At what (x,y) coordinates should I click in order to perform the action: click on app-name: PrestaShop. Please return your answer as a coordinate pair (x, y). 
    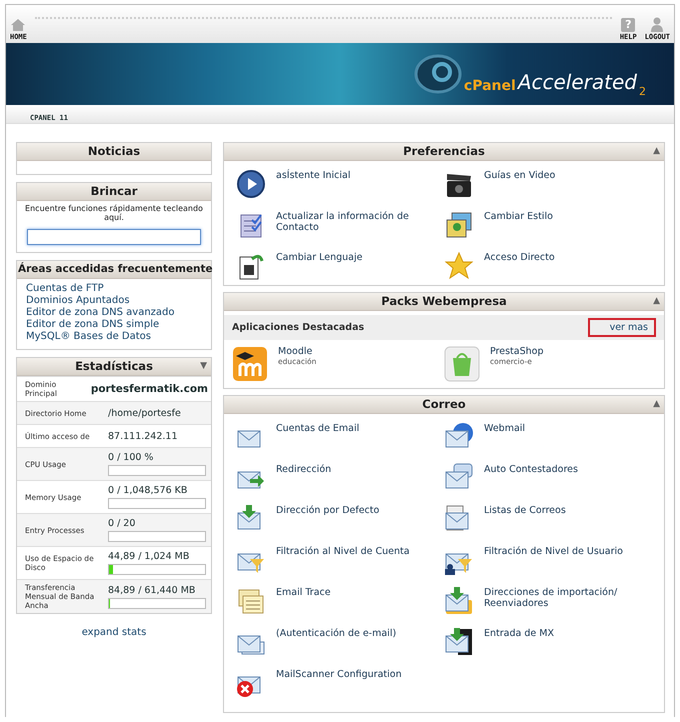
    Looking at the image, I should click on (517, 351).